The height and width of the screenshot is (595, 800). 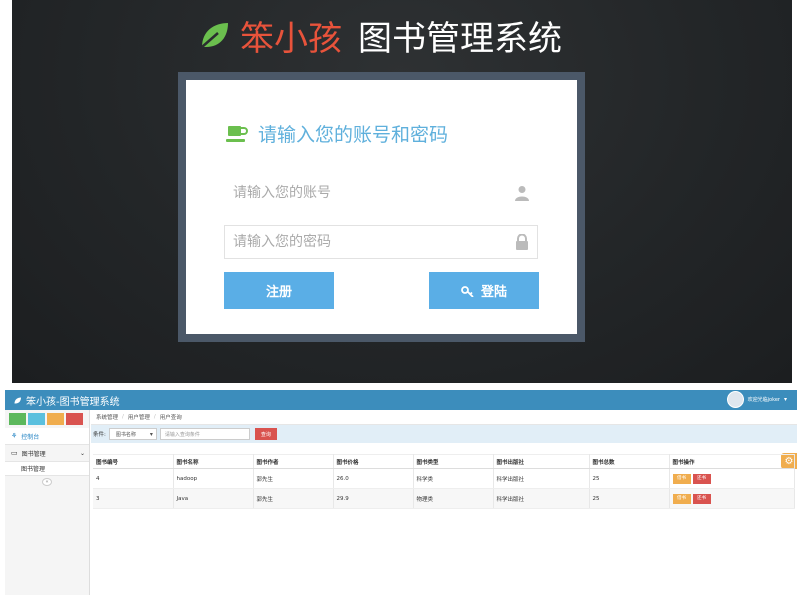 I want to click on filter-select: 图书名称, so click(x=132, y=434).